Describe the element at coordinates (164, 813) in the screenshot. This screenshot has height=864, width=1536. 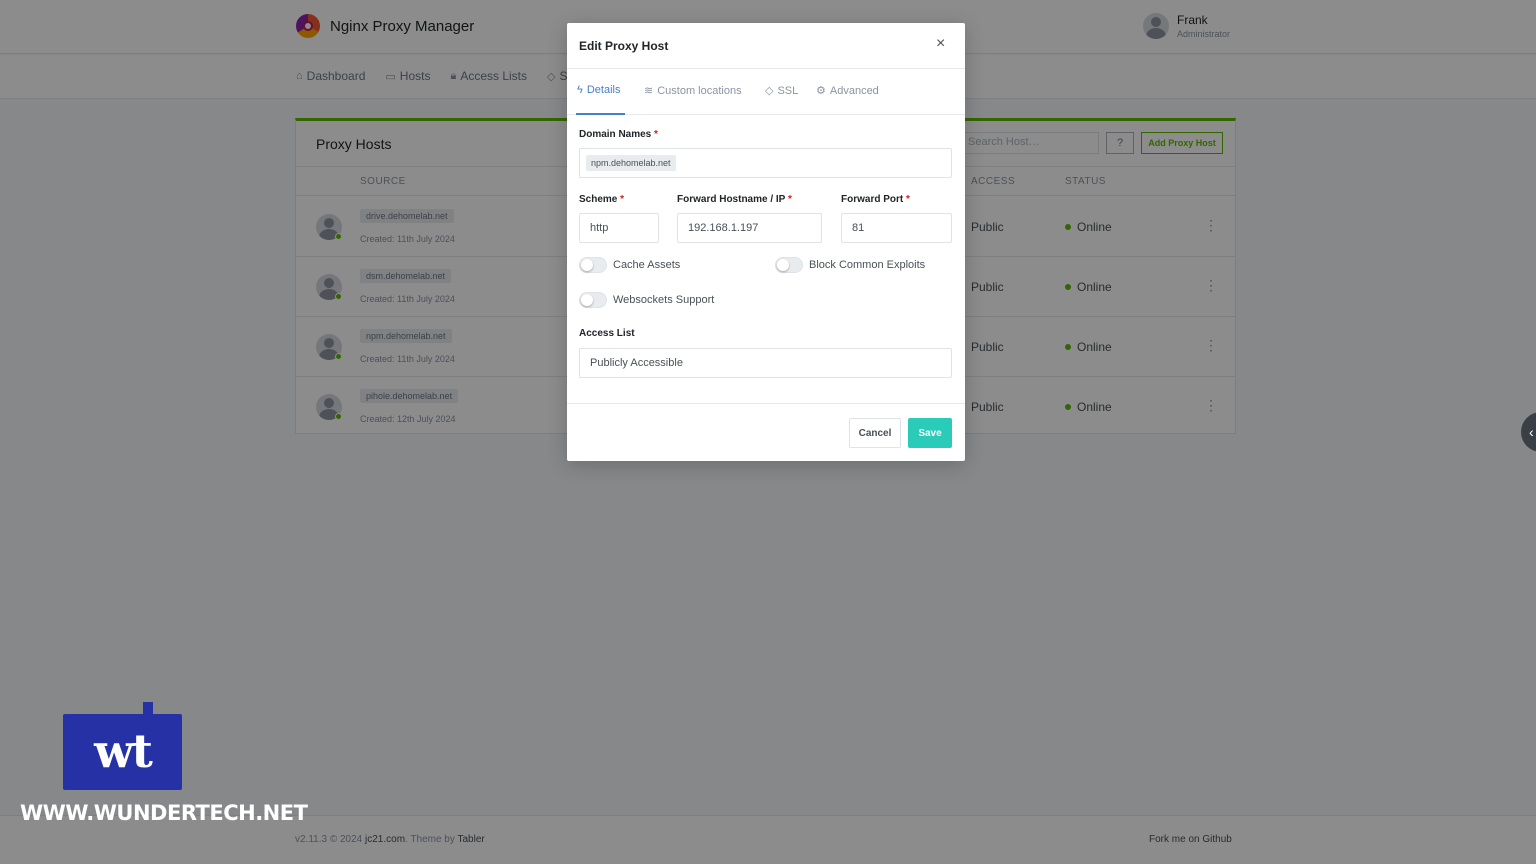
I see `watermark-url: WWW.WUNDERTECH.NET` at that location.